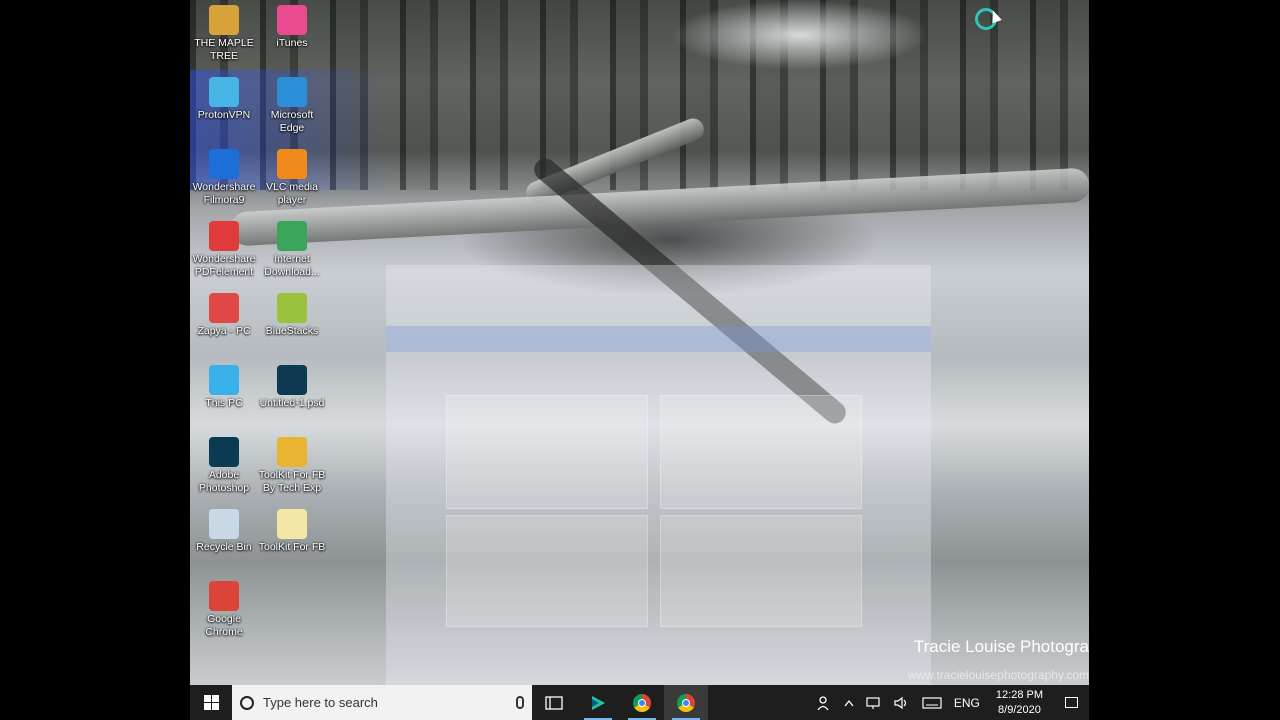  What do you see at coordinates (292, 92) in the screenshot?
I see `edge-icon` at bounding box center [292, 92].